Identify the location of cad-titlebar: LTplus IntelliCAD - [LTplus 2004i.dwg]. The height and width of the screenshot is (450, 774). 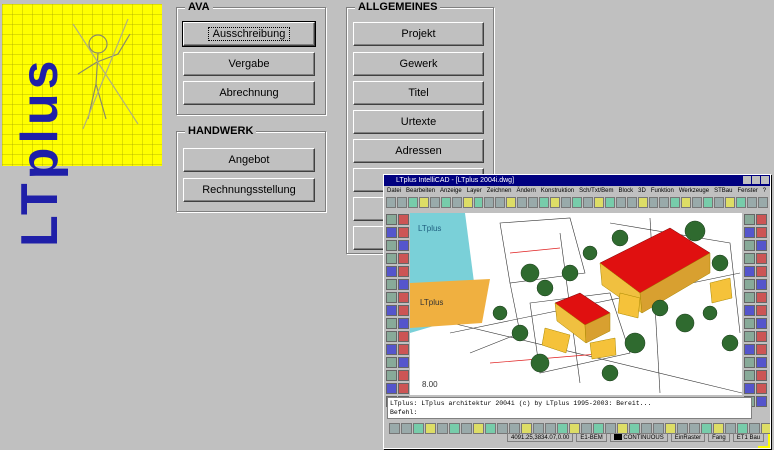
(577, 180).